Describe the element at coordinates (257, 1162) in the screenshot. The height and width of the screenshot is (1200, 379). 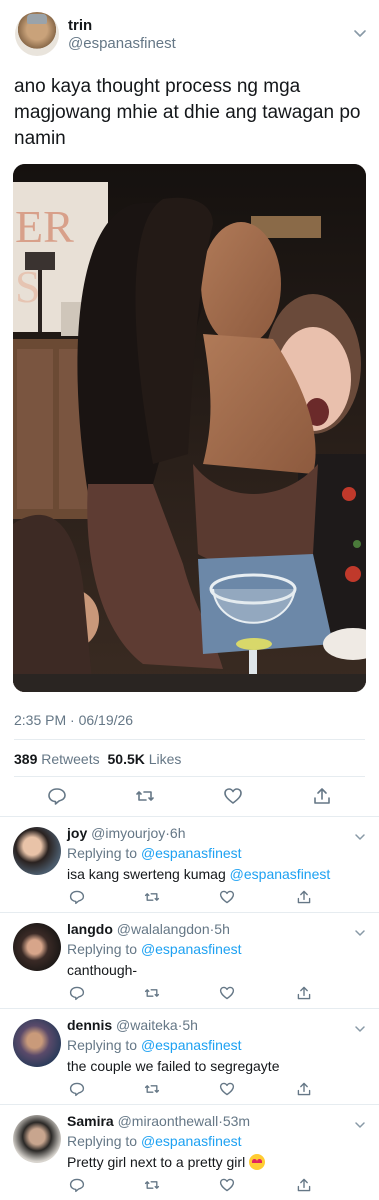
I see `heart-eyes-emoji-icon` at that location.